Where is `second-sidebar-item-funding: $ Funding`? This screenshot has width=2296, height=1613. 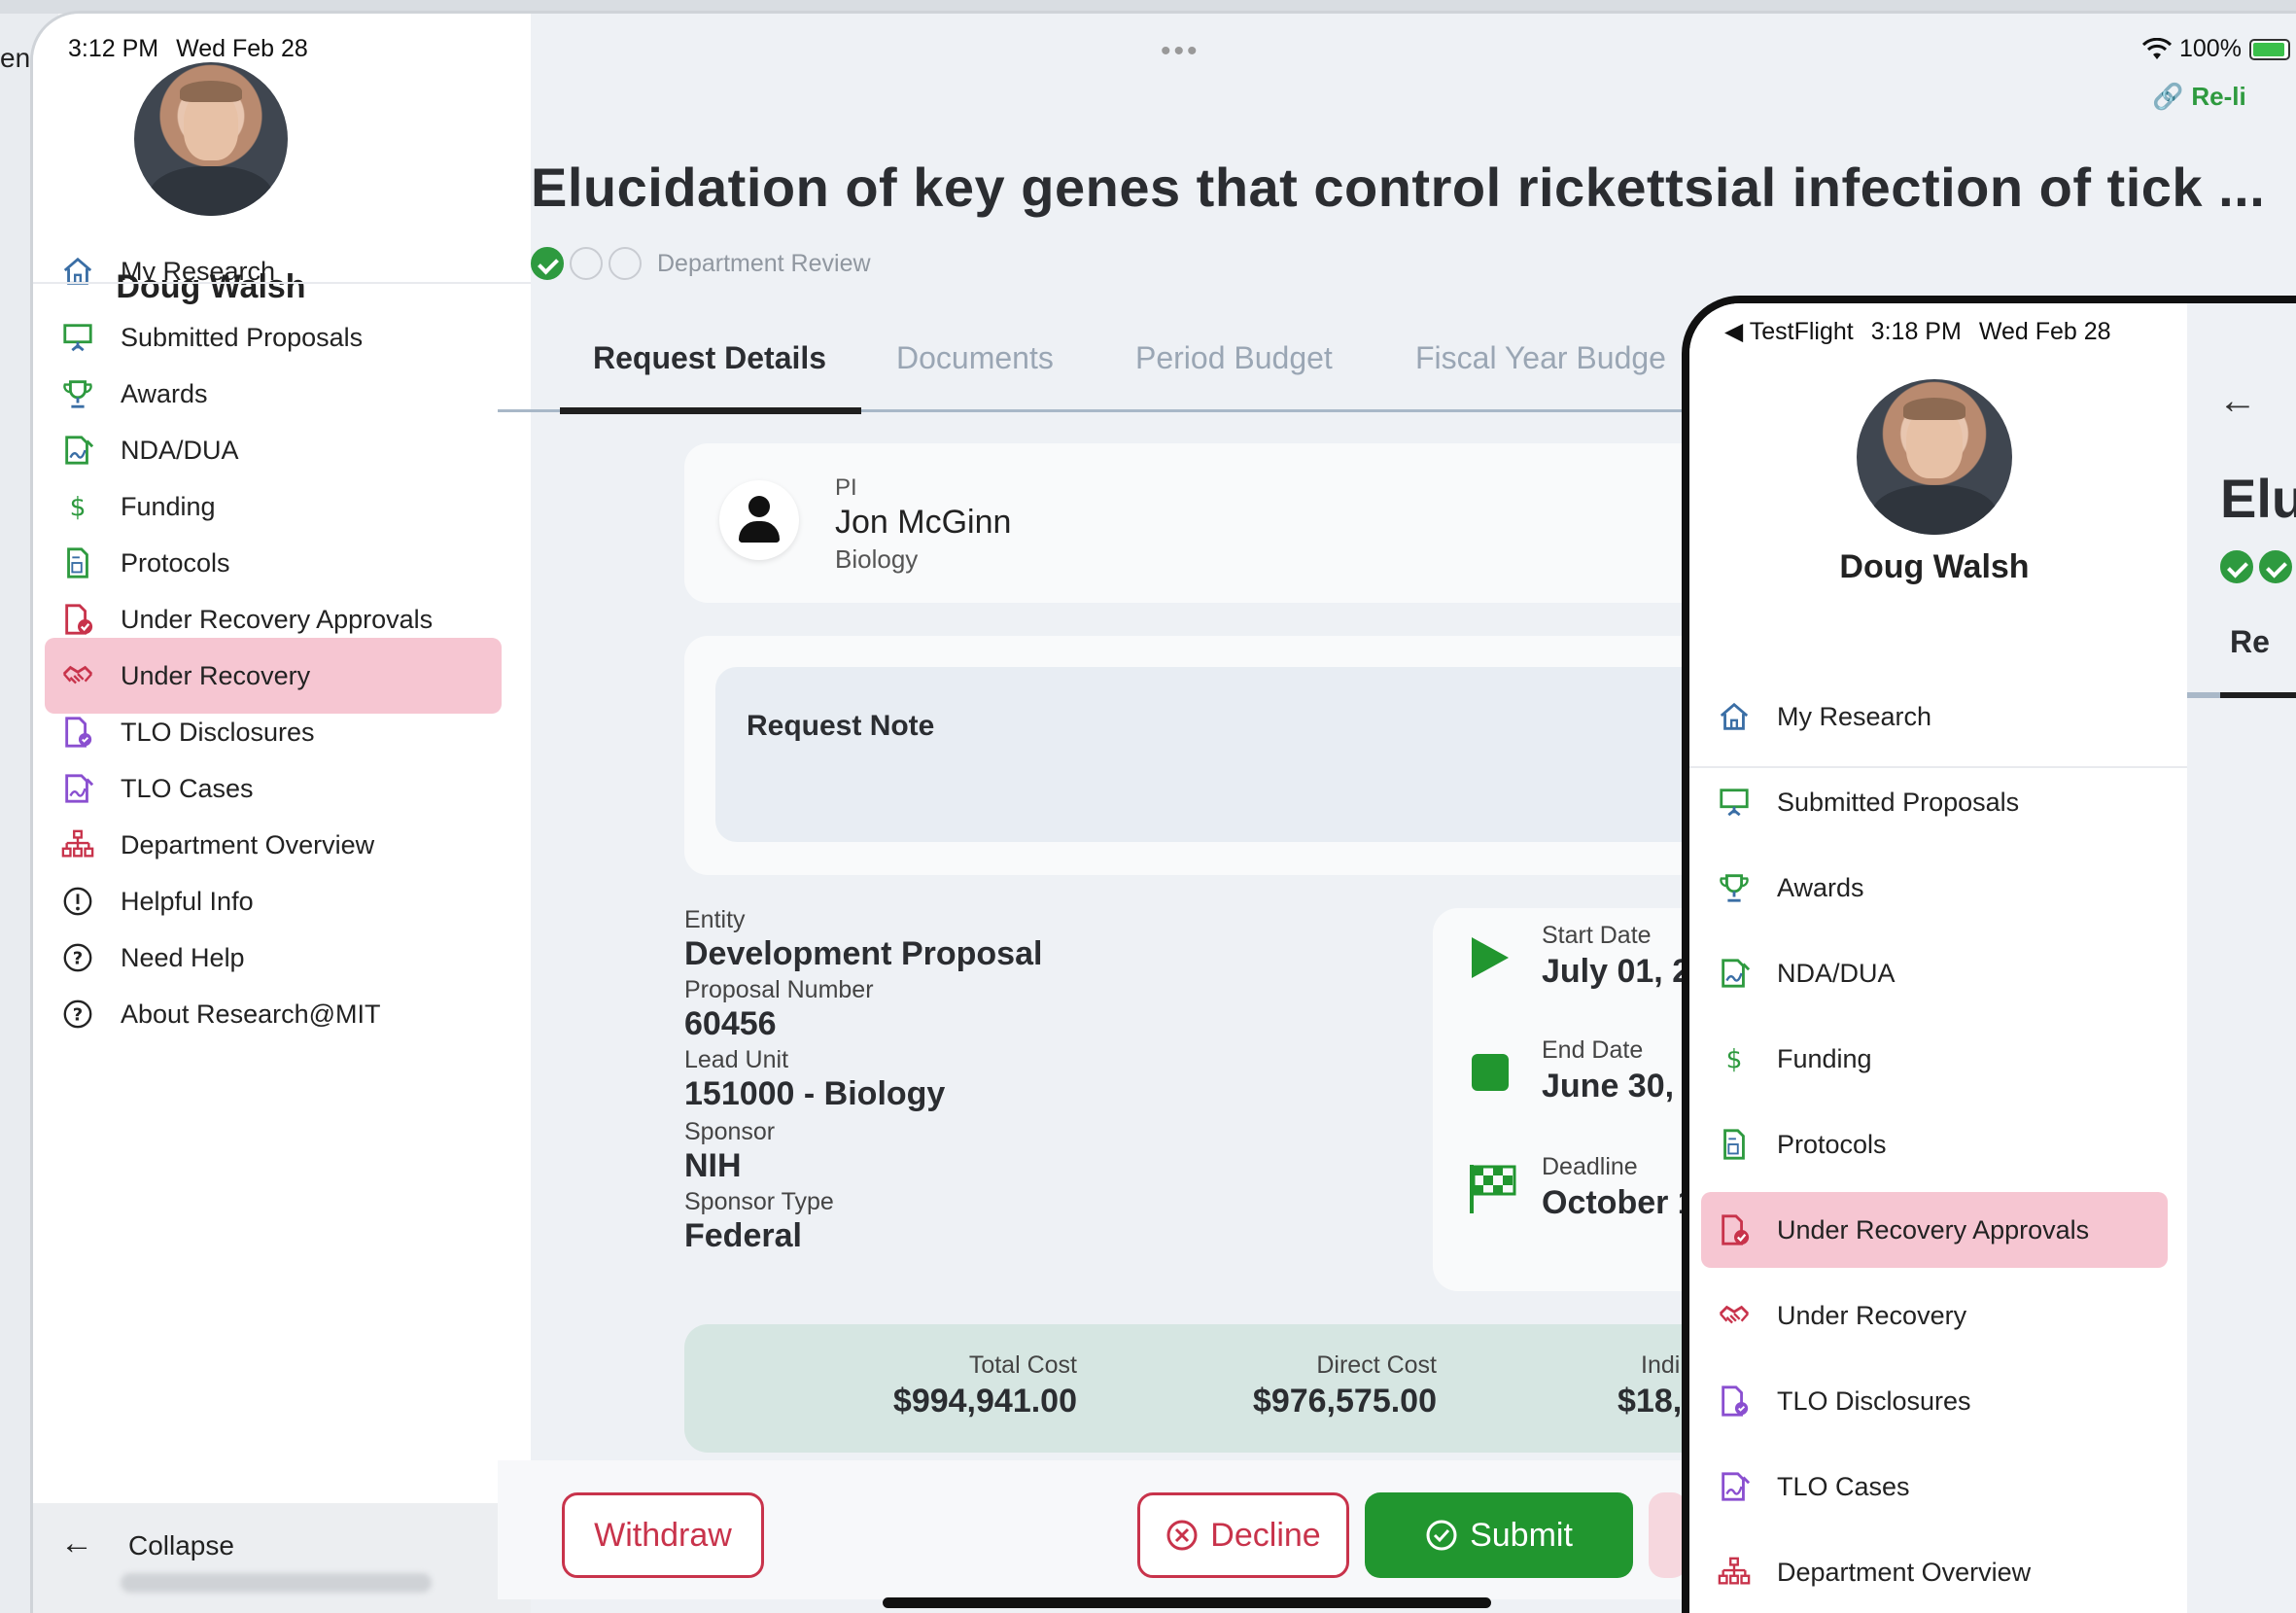
second-sidebar-item-funding: $ Funding is located at coordinates (1934, 1059).